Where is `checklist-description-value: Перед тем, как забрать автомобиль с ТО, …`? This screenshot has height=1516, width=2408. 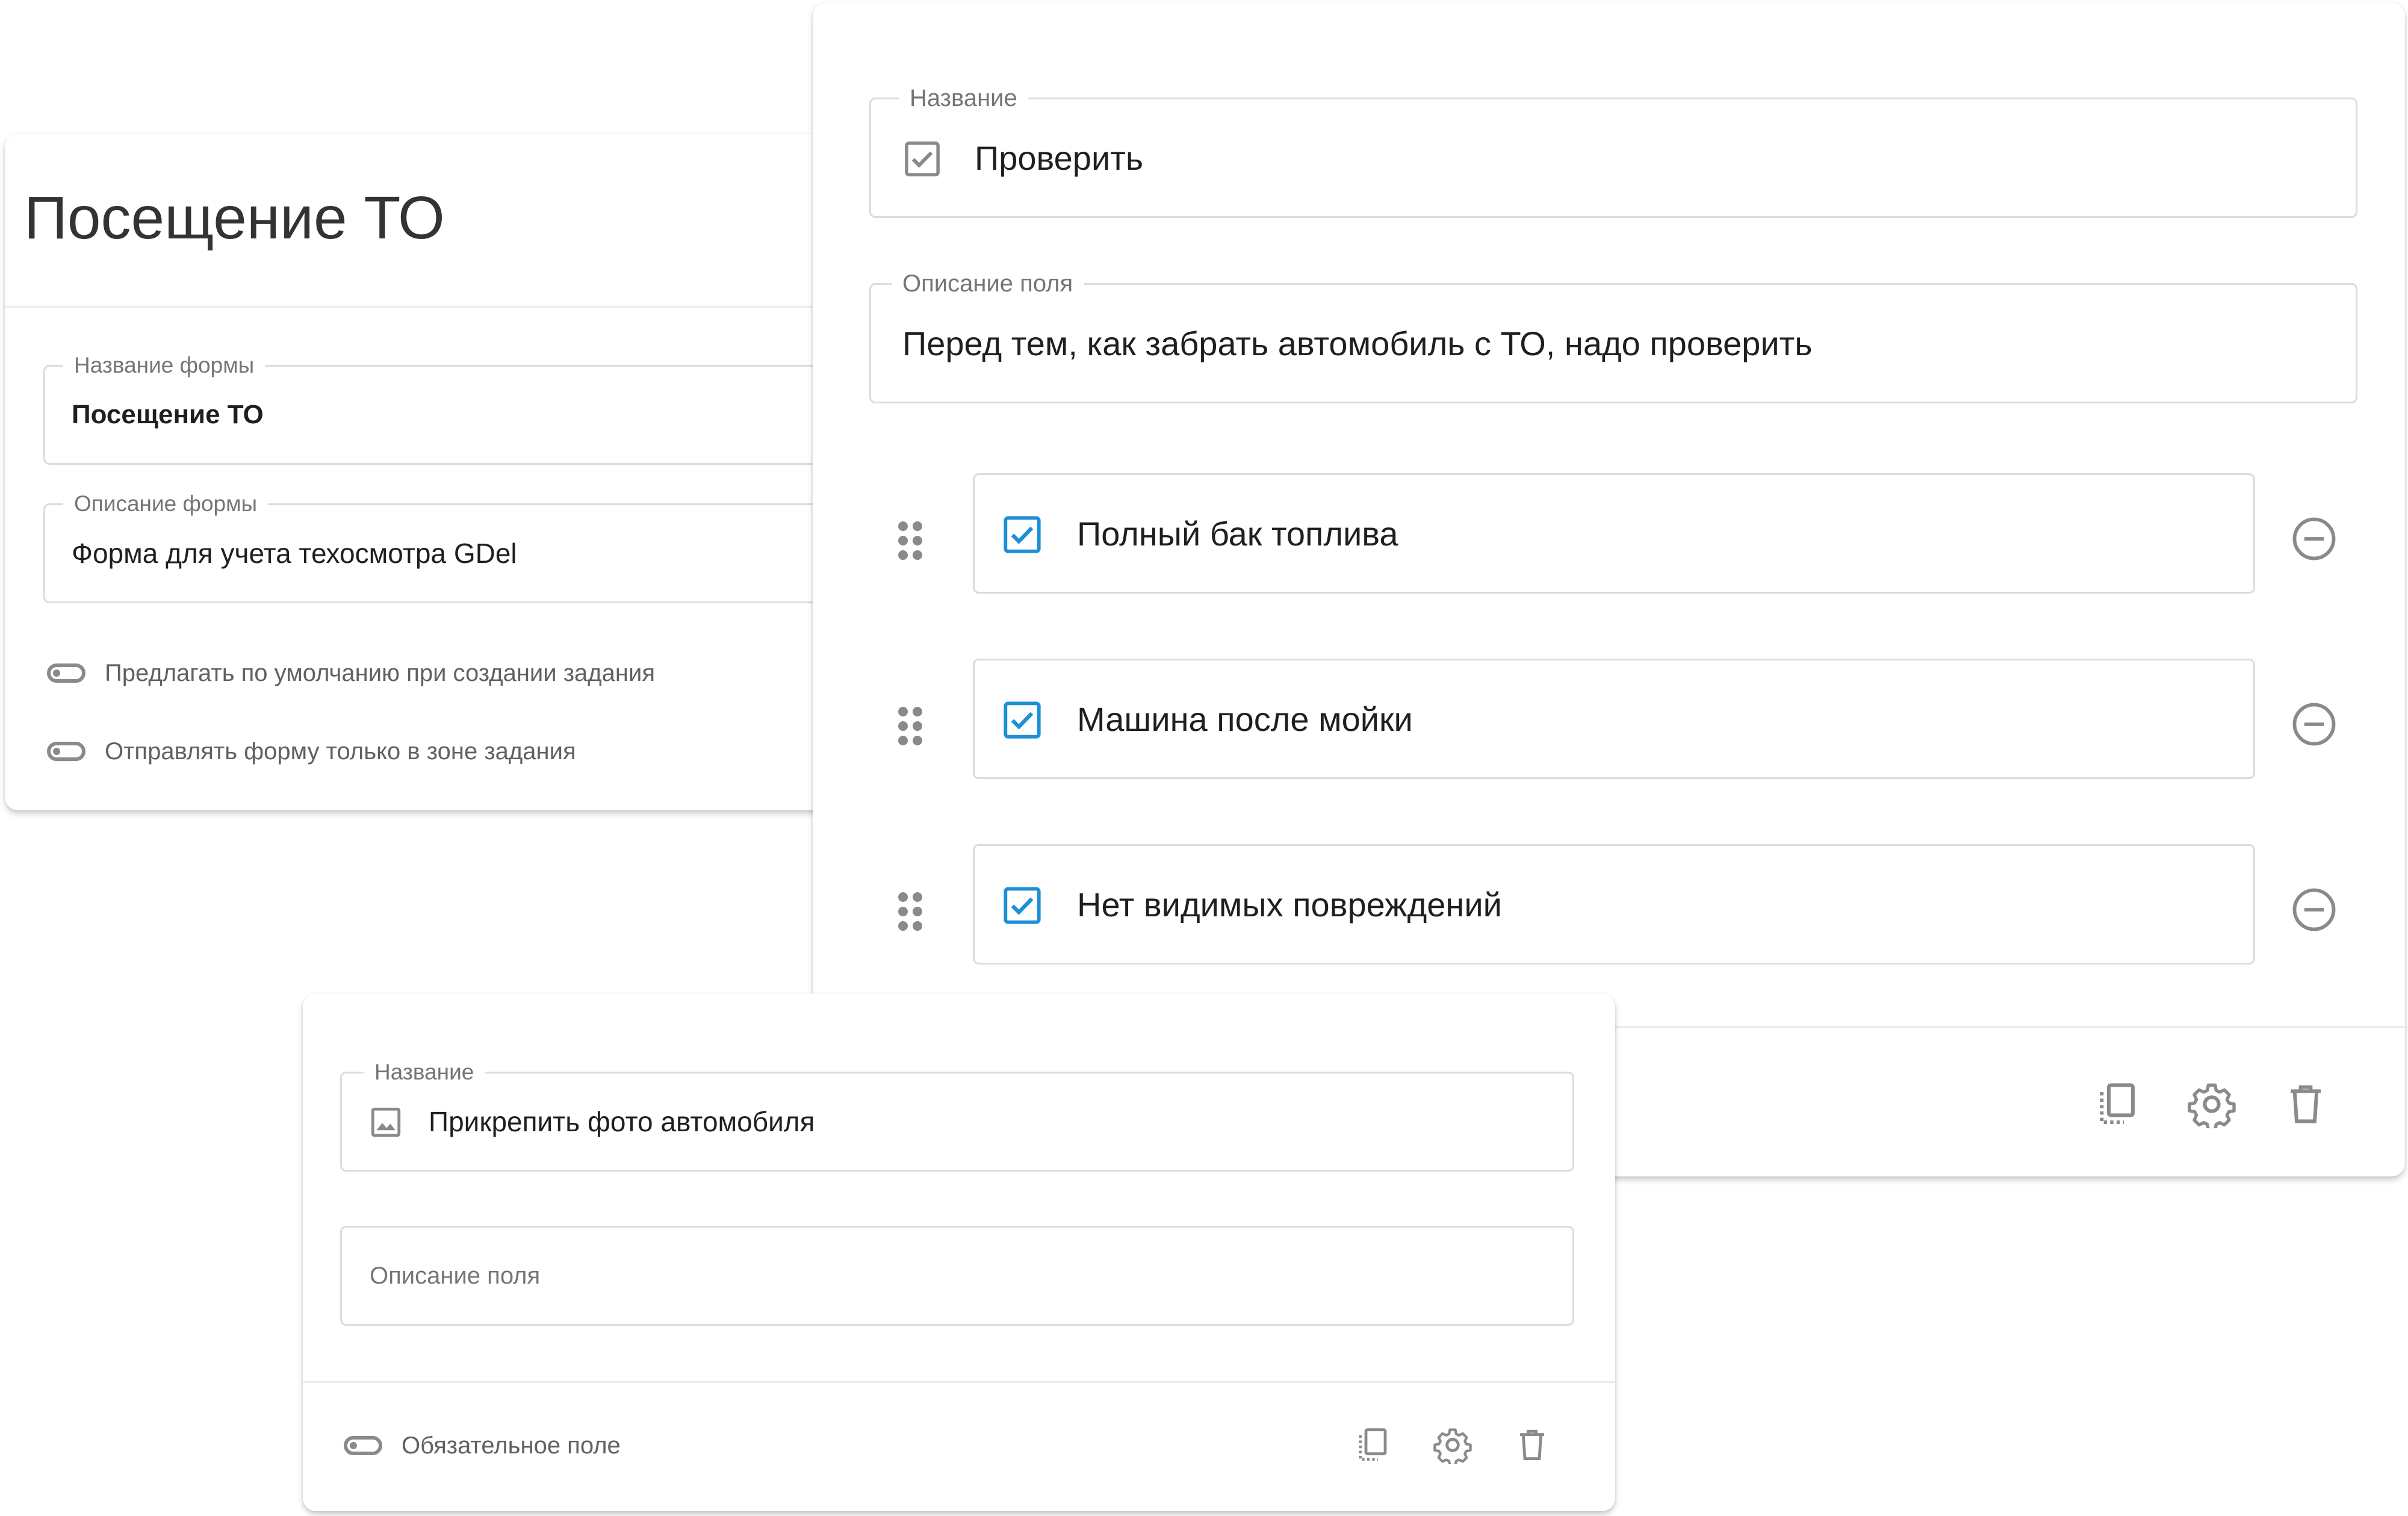
checklist-description-value: Перед тем, как забрать автомобиль с ТО, … is located at coordinates (1357, 343).